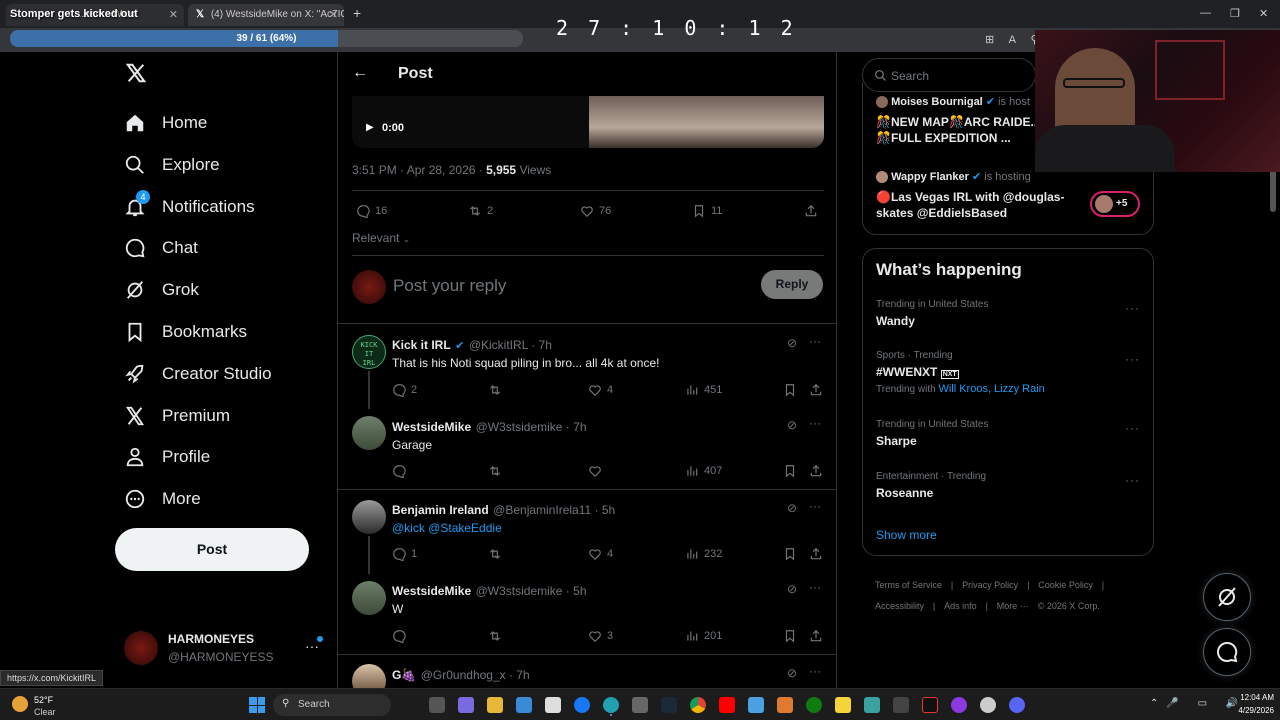  Describe the element at coordinates (899, 606) in the screenshot. I see `footer-link: Accessibility` at that location.